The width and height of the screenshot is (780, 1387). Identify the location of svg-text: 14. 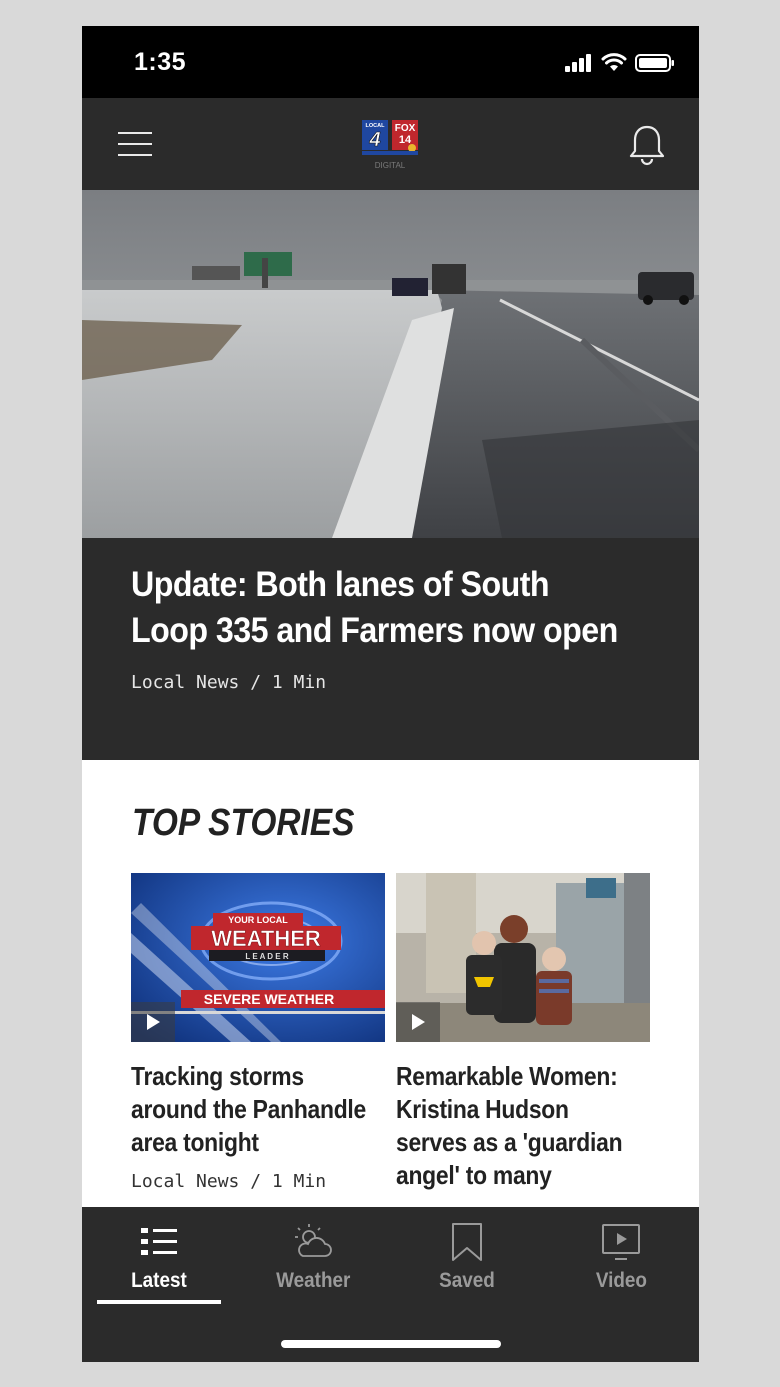
(405, 140).